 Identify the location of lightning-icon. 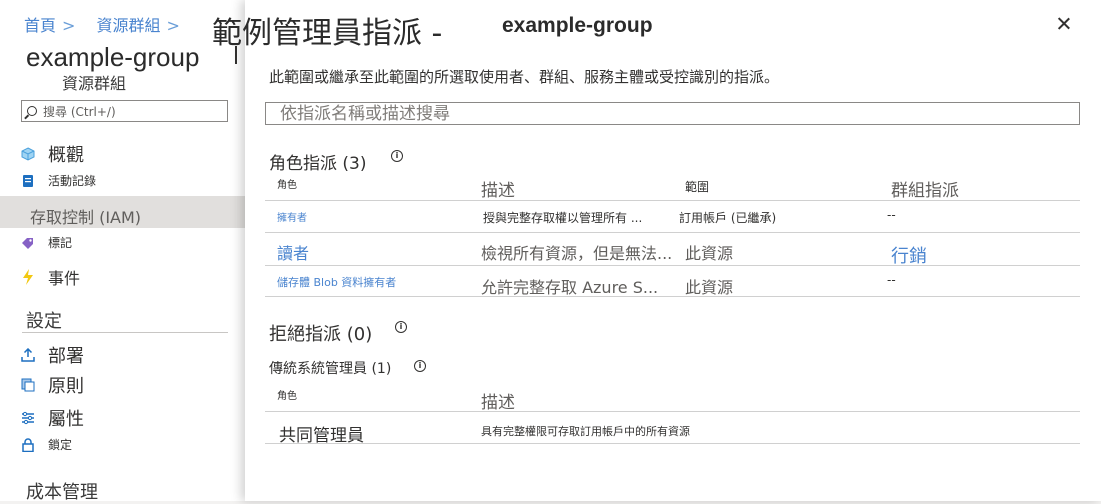
(28, 277).